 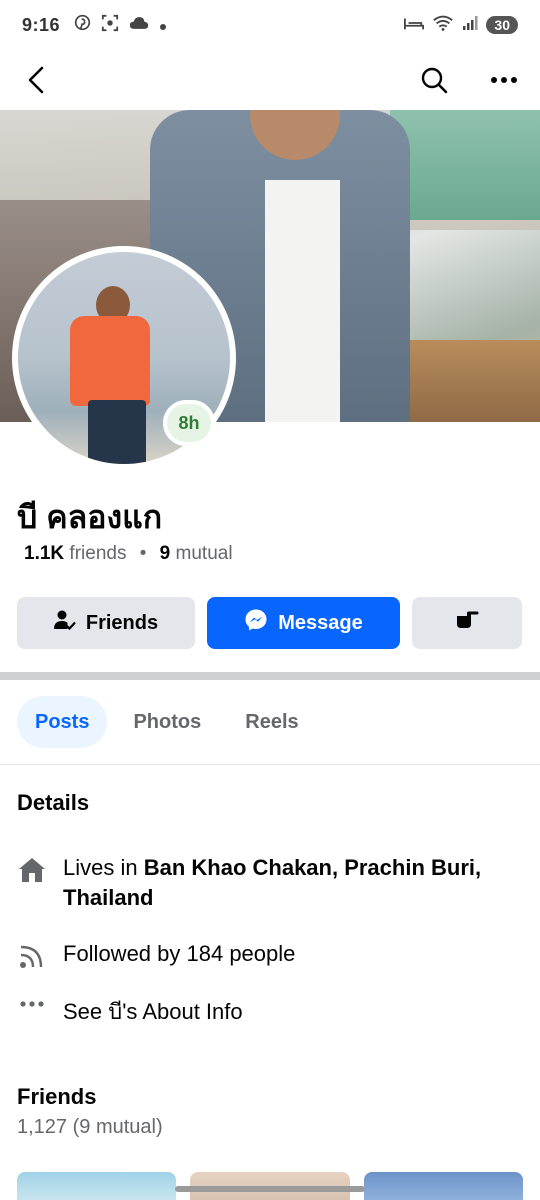 I want to click on friends-button: Friends, so click(x=106, y=623).